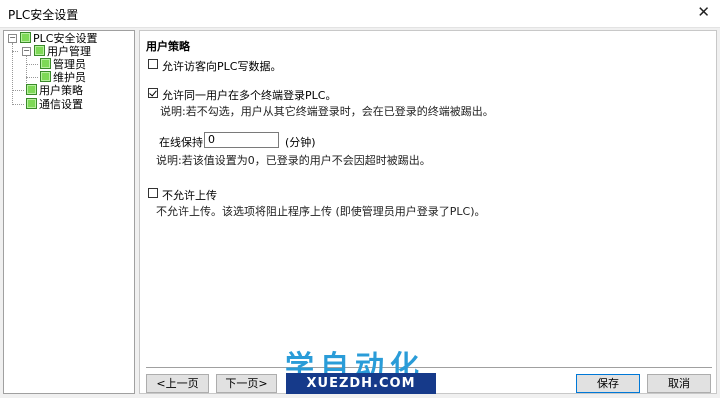 This screenshot has width=720, height=398. Describe the element at coordinates (153, 64) in the screenshot. I see `allow-write-checkbox` at that location.